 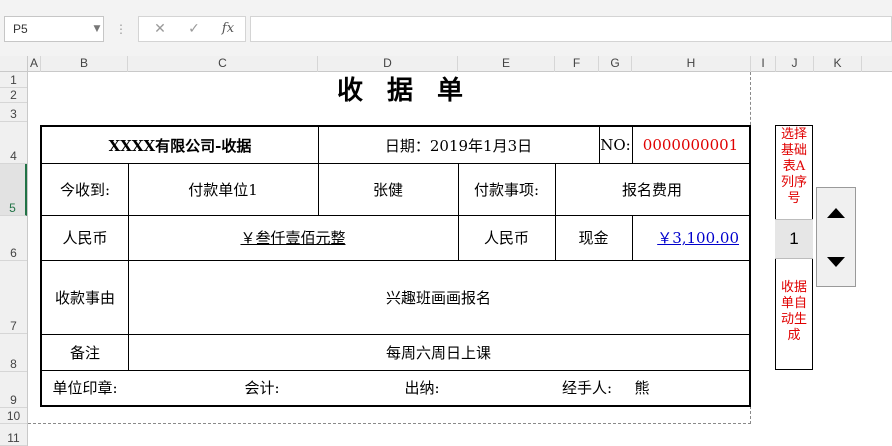 What do you see at coordinates (763, 64) in the screenshot?
I see `column-header-i: I` at bounding box center [763, 64].